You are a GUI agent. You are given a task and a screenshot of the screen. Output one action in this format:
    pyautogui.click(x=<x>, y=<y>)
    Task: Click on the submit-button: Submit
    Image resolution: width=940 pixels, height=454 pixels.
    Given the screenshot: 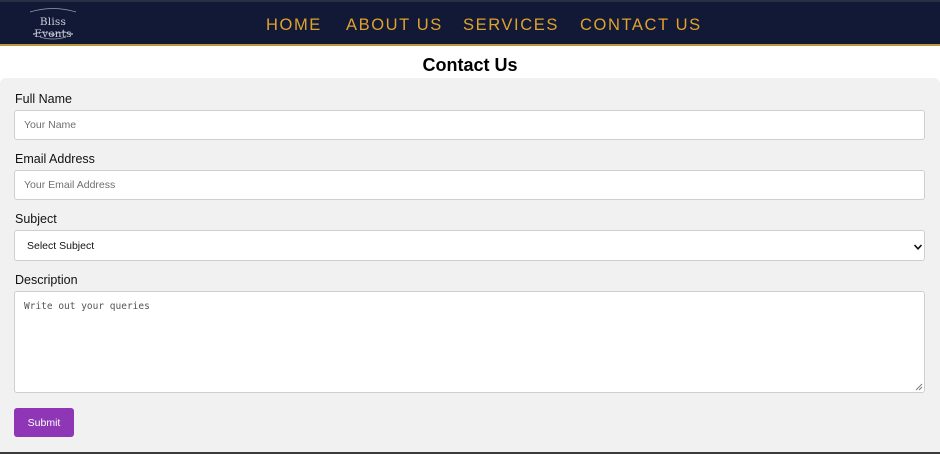 What is the action you would take?
    pyautogui.click(x=44, y=422)
    